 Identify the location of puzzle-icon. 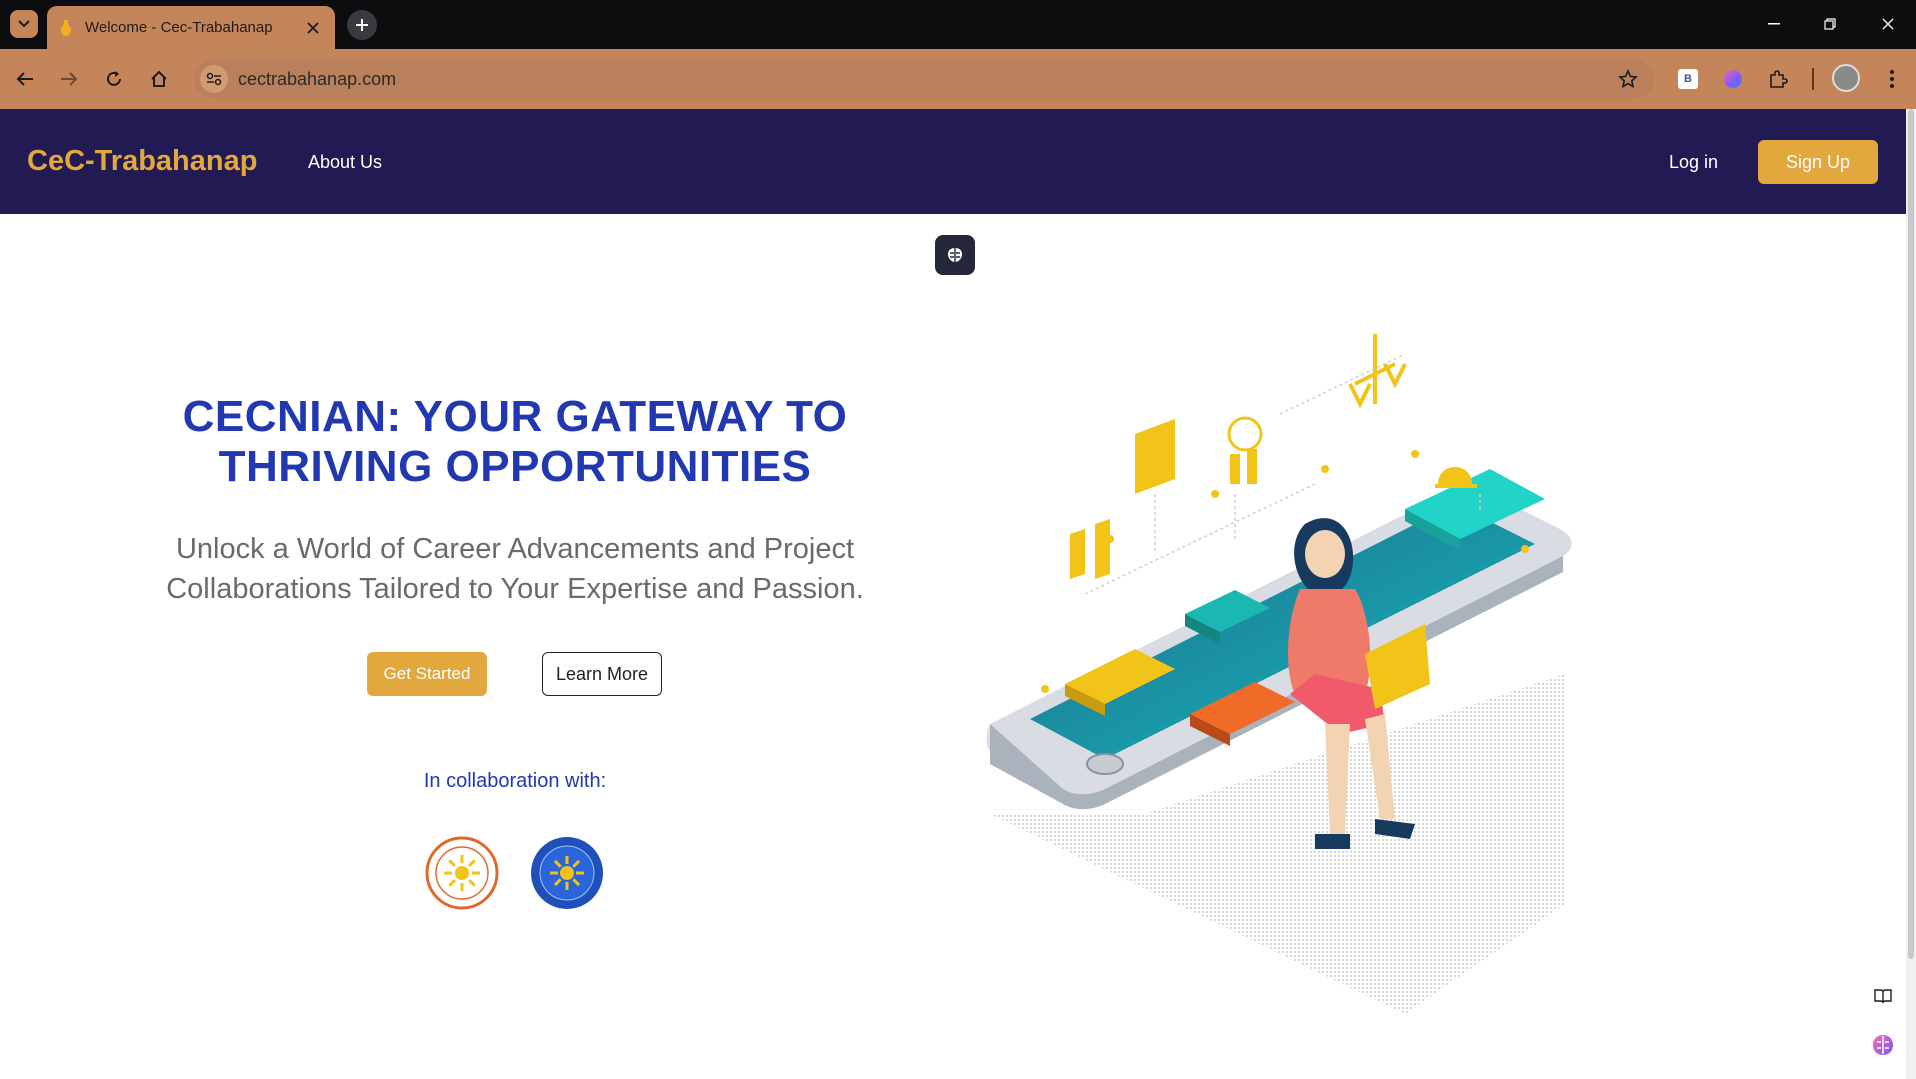
(1779, 79).